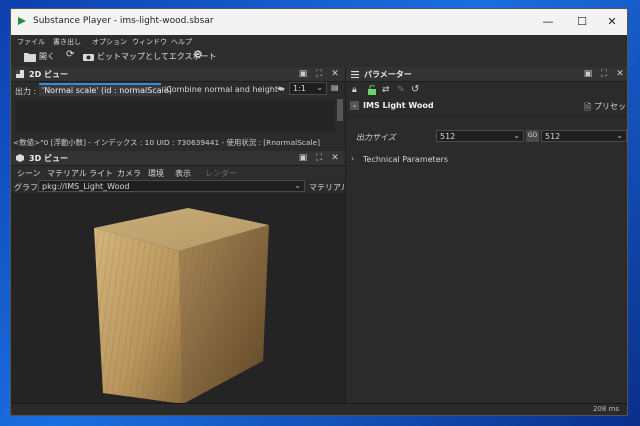 Image resolution: width=640 pixels, height=426 pixels. I want to click on menu-material: マテリアル, so click(67, 173).